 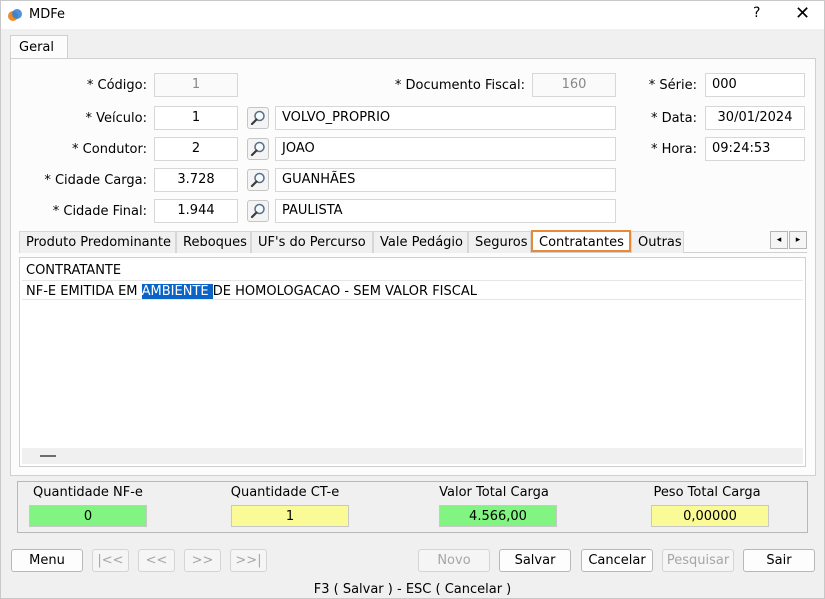 I want to click on tabs-scroll-right-button: ▸, so click(x=798, y=240).